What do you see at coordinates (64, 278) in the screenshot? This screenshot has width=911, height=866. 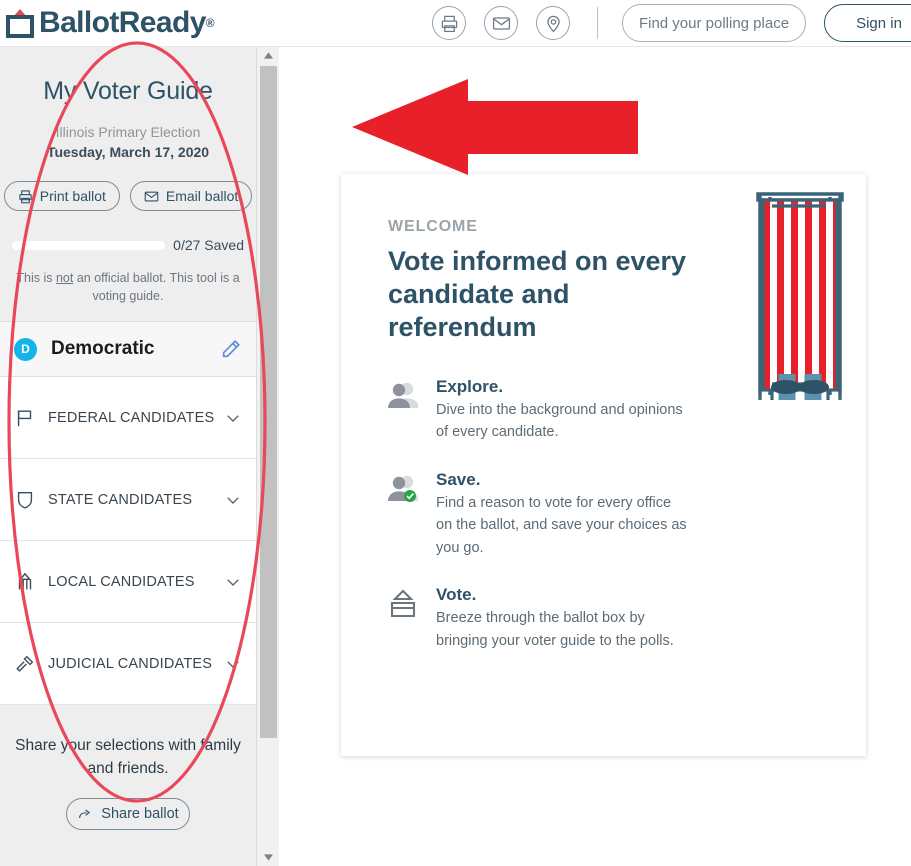 I see `disclaimer-emphasis: not` at bounding box center [64, 278].